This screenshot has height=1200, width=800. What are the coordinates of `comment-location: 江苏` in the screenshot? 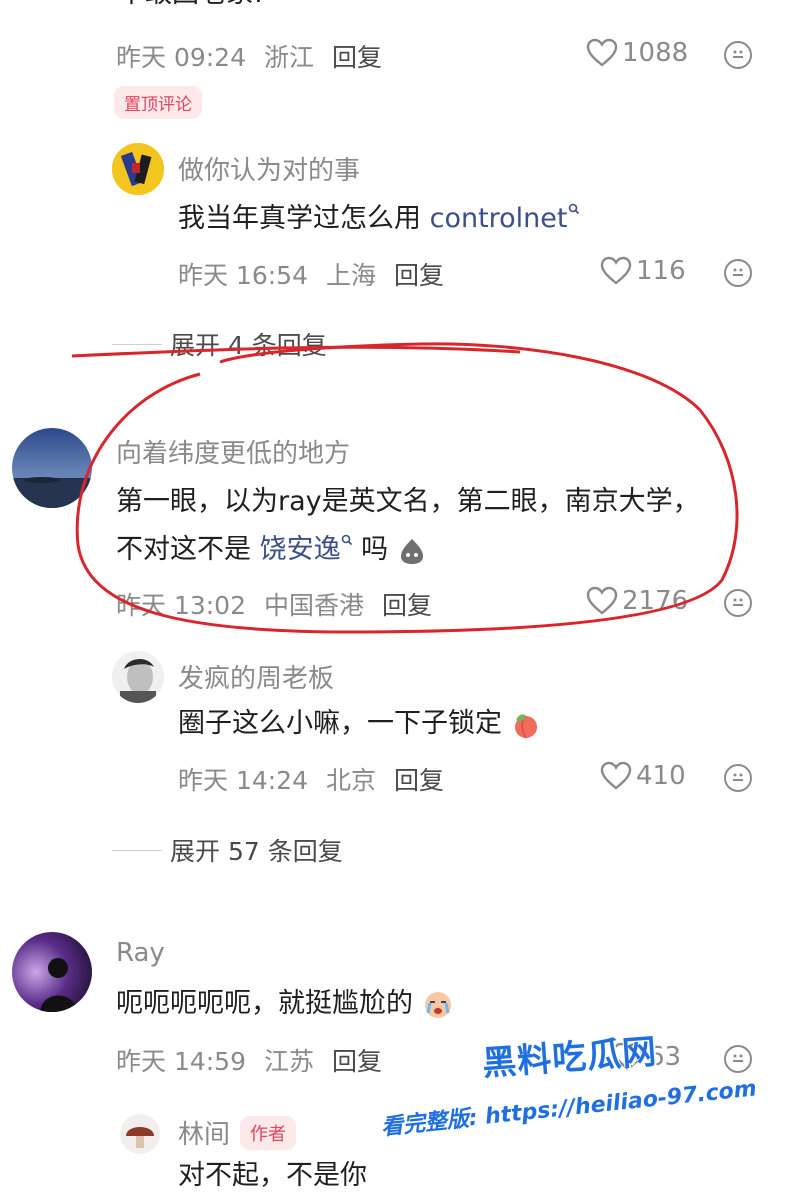 It's located at (289, 1061).